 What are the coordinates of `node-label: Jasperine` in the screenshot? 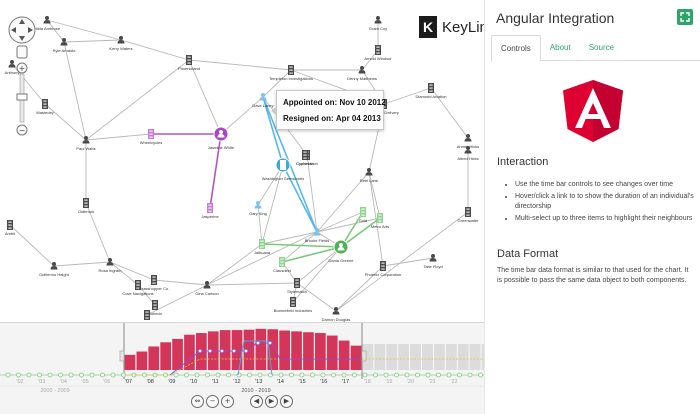 It's located at (210, 216).